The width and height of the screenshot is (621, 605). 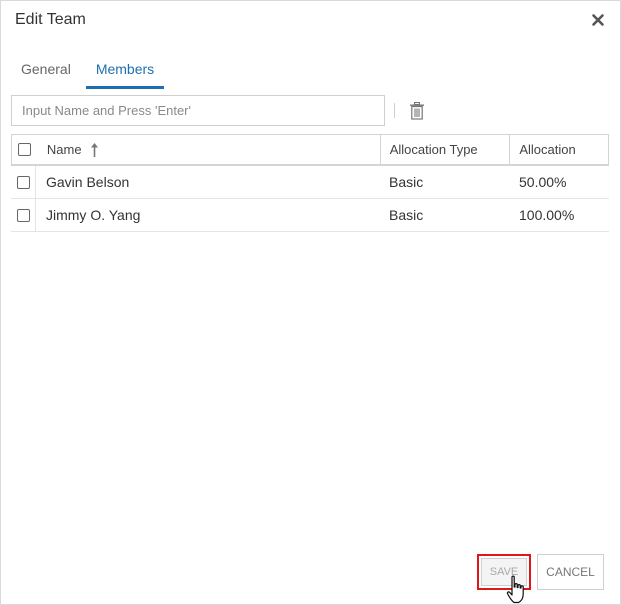 I want to click on column-header-name-label: Name, so click(x=64, y=149).